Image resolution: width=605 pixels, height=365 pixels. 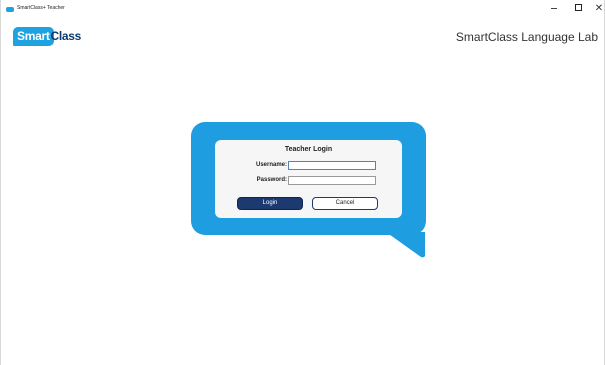 What do you see at coordinates (271, 180) in the screenshot?
I see `password-label: Password:` at bounding box center [271, 180].